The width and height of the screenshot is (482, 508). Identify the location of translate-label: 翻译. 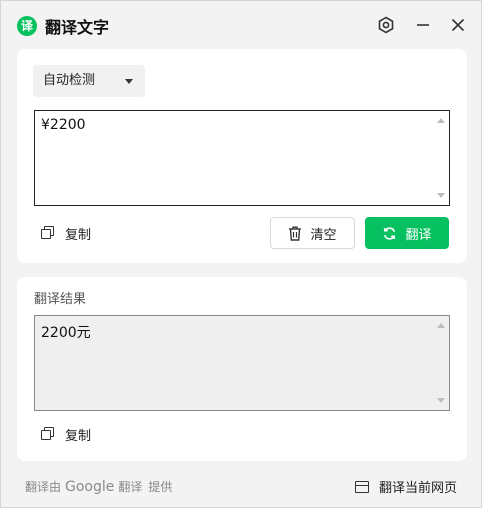
(418, 235).